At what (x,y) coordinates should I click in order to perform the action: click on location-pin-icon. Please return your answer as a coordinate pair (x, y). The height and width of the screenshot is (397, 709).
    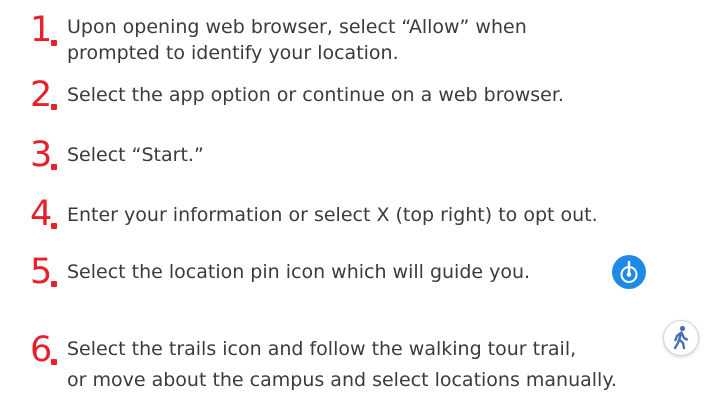
    Looking at the image, I should click on (629, 272).